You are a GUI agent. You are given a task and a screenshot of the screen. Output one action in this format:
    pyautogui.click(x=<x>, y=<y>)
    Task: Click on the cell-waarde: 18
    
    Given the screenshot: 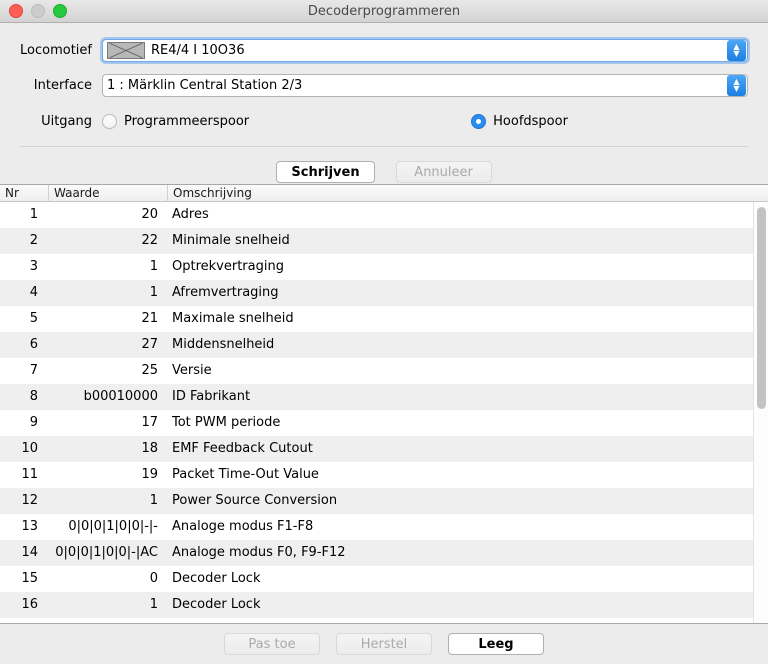 What is the action you would take?
    pyautogui.click(x=107, y=449)
    